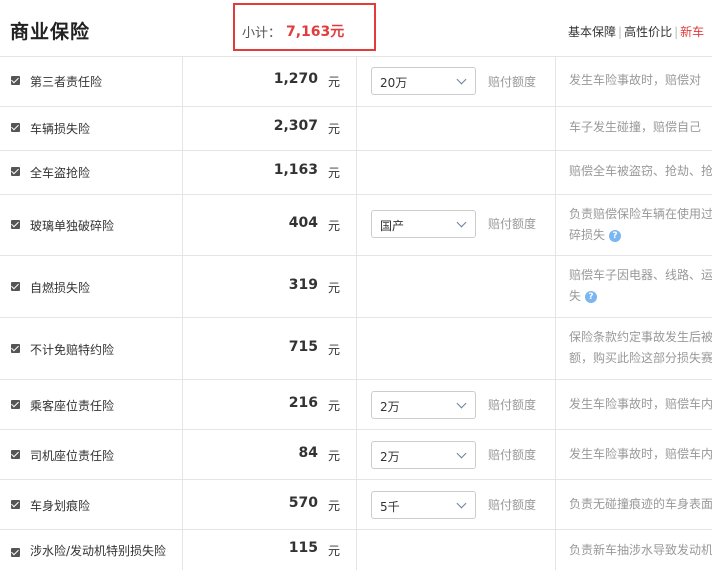  I want to click on header: 商业保险 小计： 7,163元 基本保障 | 高性价比 | 新车, so click(356, 28).